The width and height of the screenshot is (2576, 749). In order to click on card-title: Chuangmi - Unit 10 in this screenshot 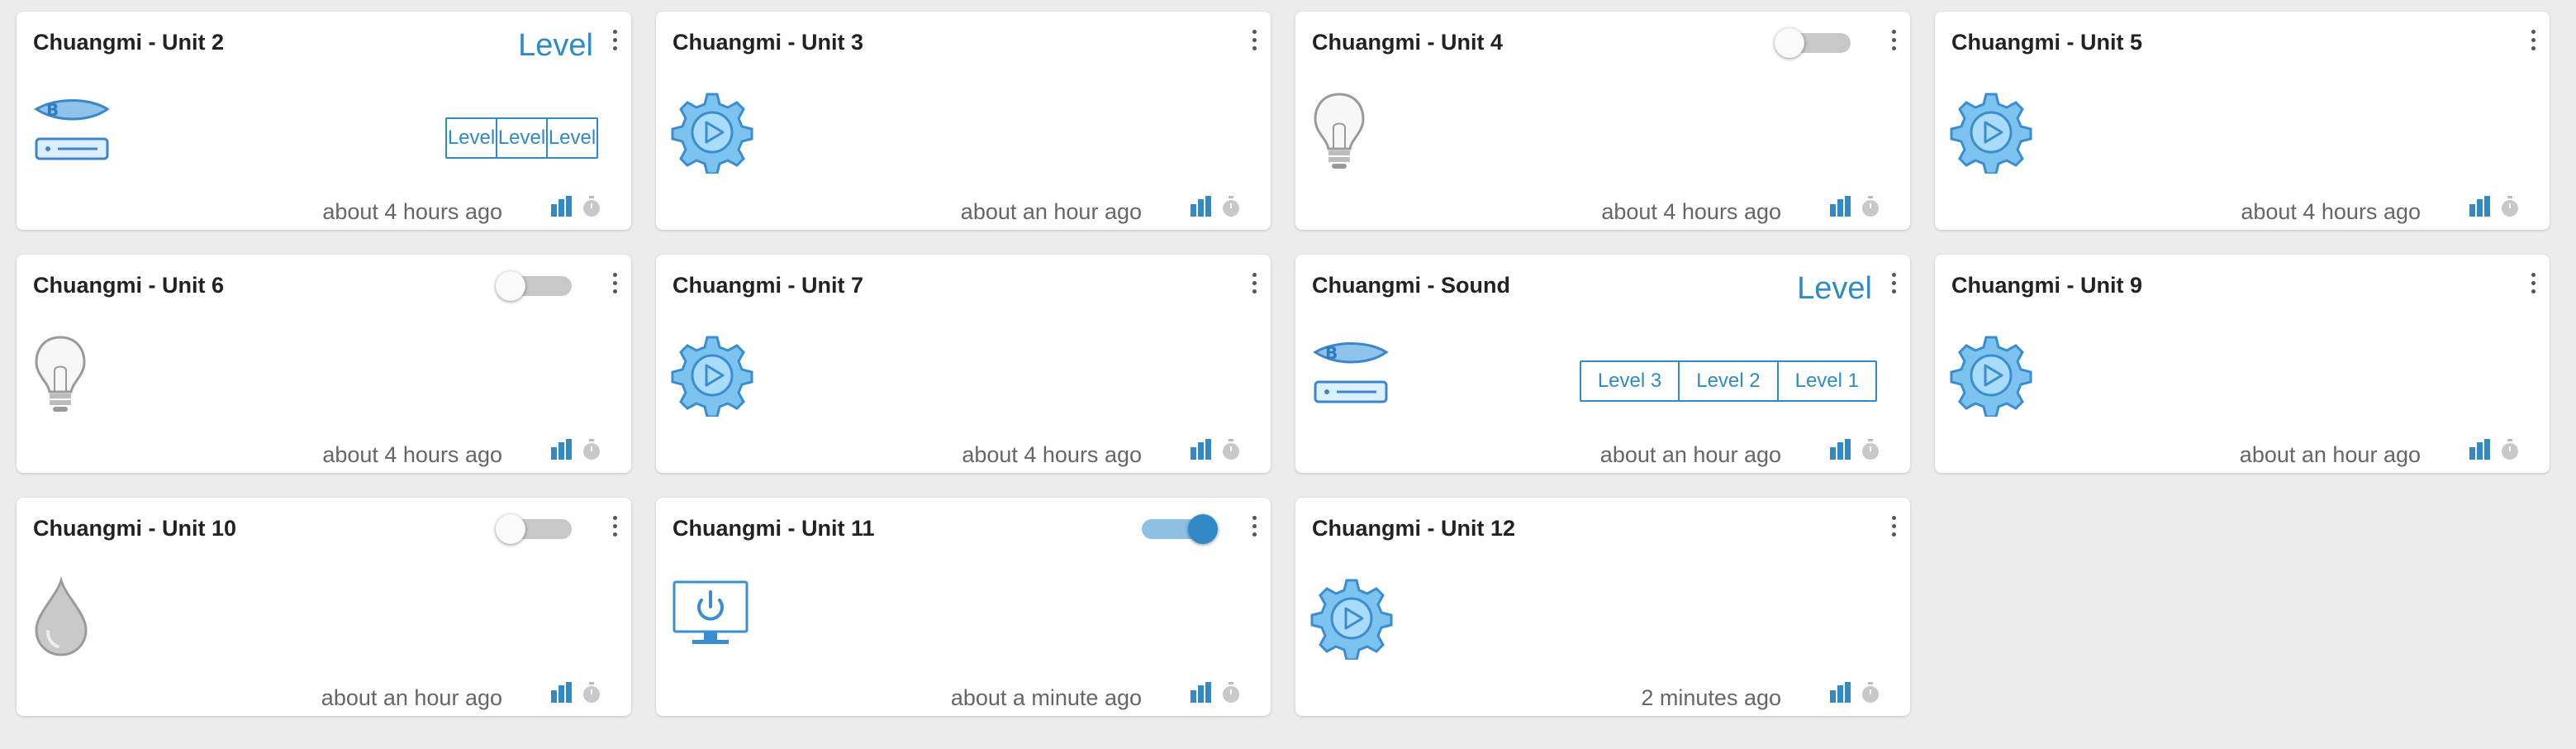, I will do `click(135, 528)`.